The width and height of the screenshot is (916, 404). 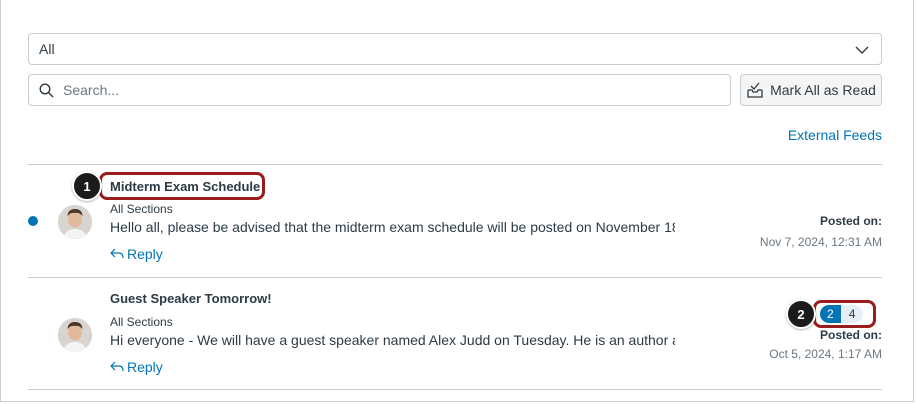 I want to click on posted-date: Nov 7, 2024, 12:31 AM, so click(x=820, y=242).